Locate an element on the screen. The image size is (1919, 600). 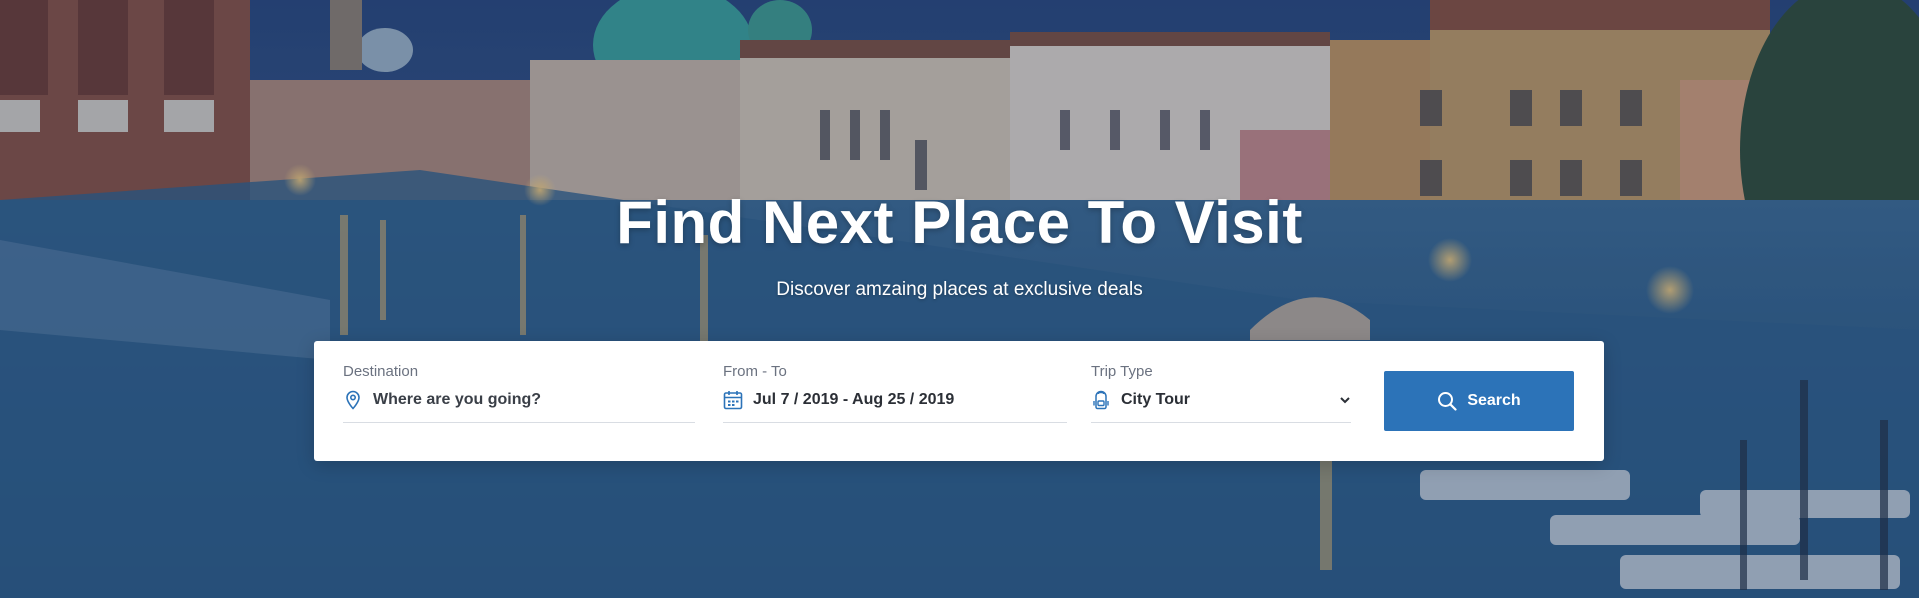
destination-label: Destination is located at coordinates (381, 371).